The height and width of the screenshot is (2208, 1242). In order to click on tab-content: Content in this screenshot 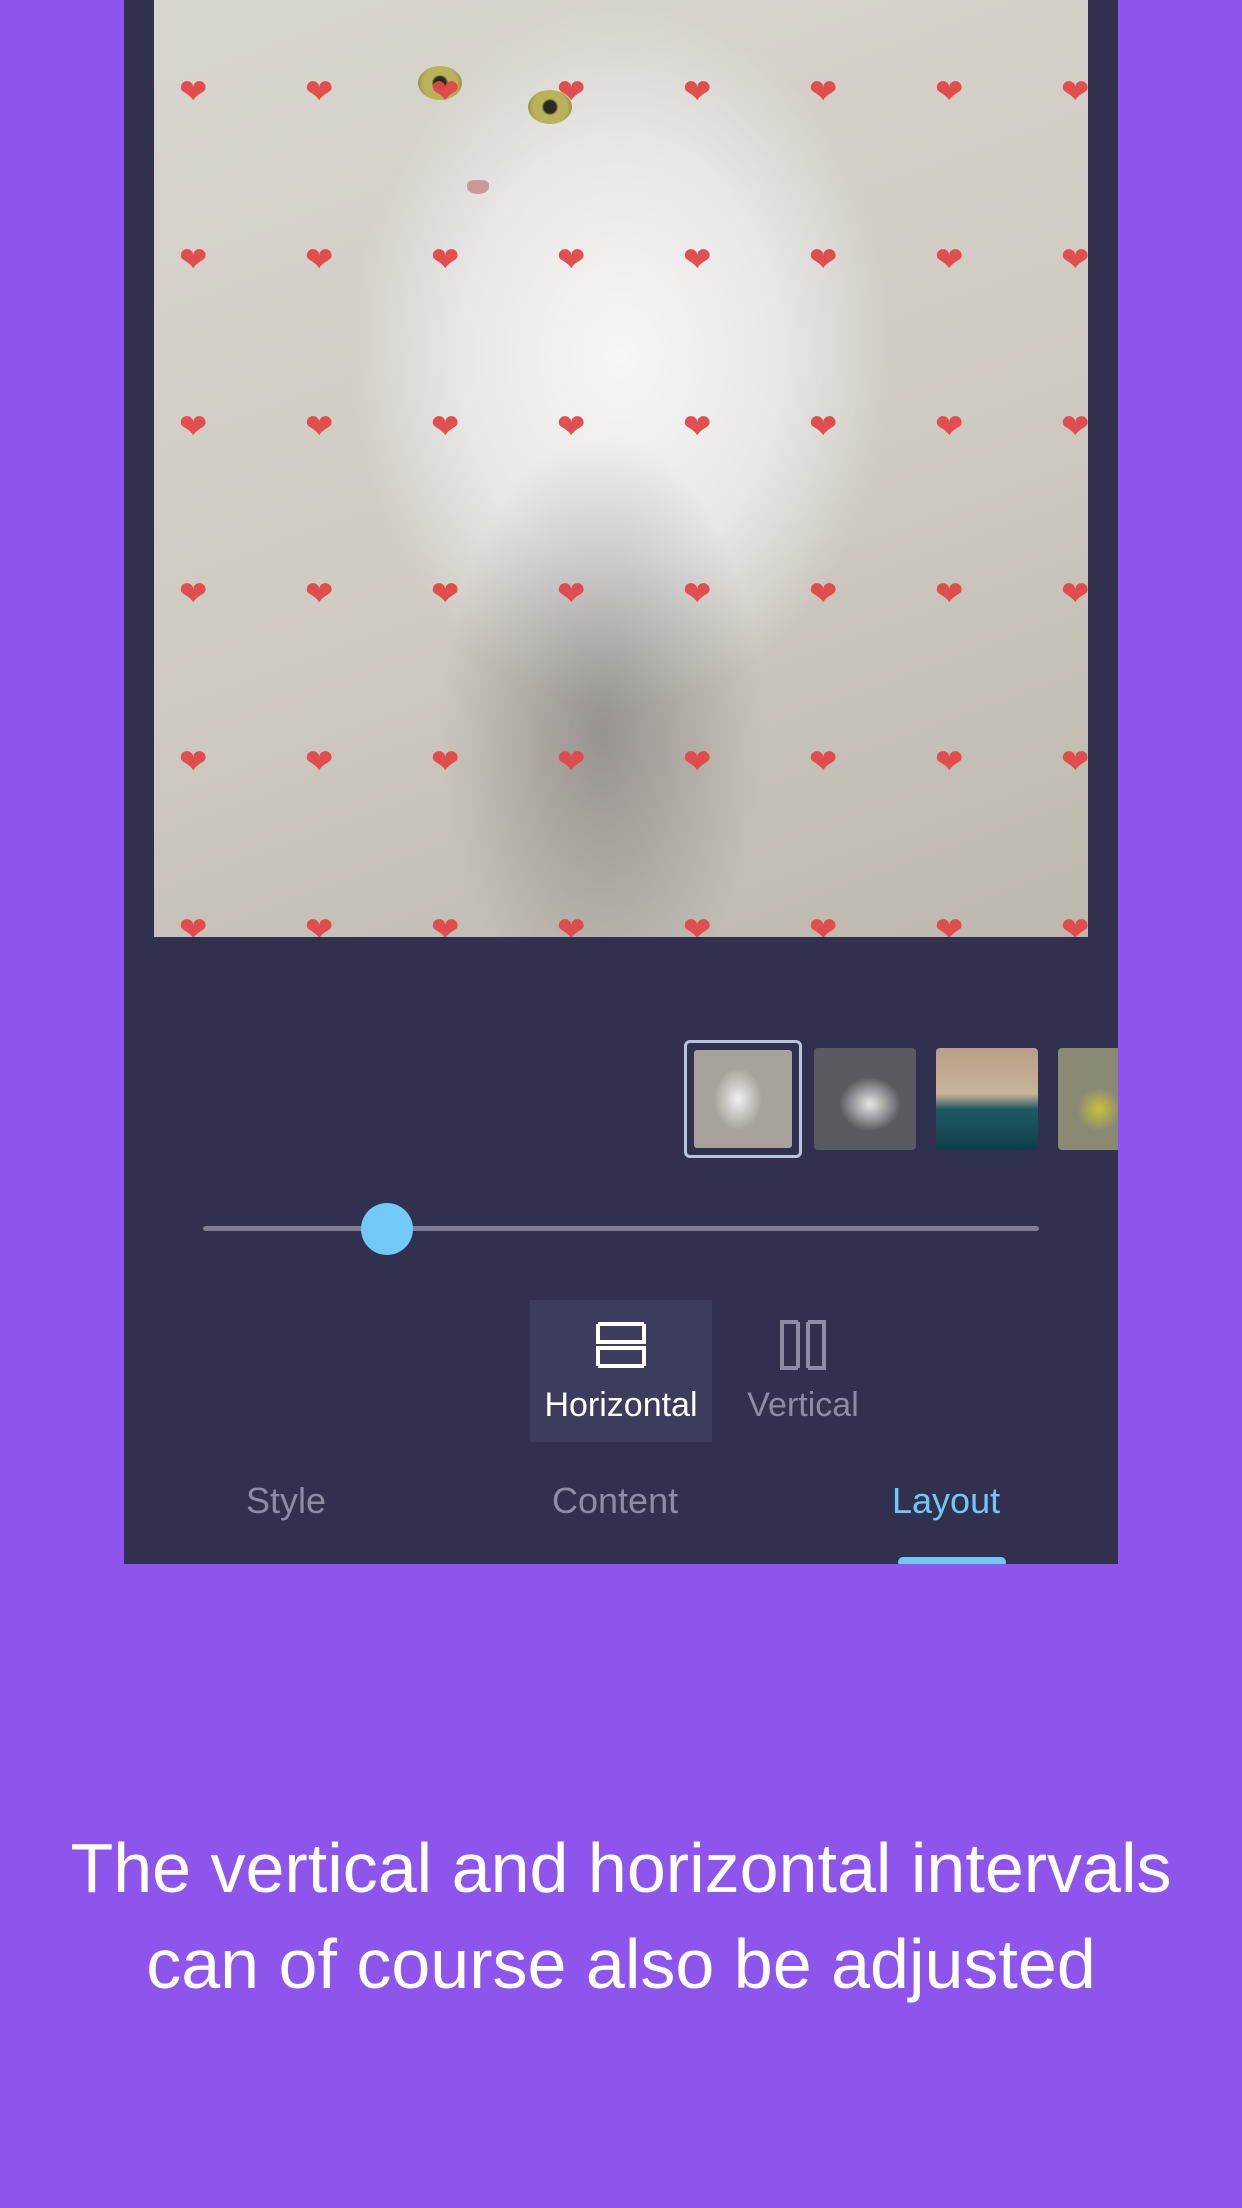, I will do `click(615, 1501)`.